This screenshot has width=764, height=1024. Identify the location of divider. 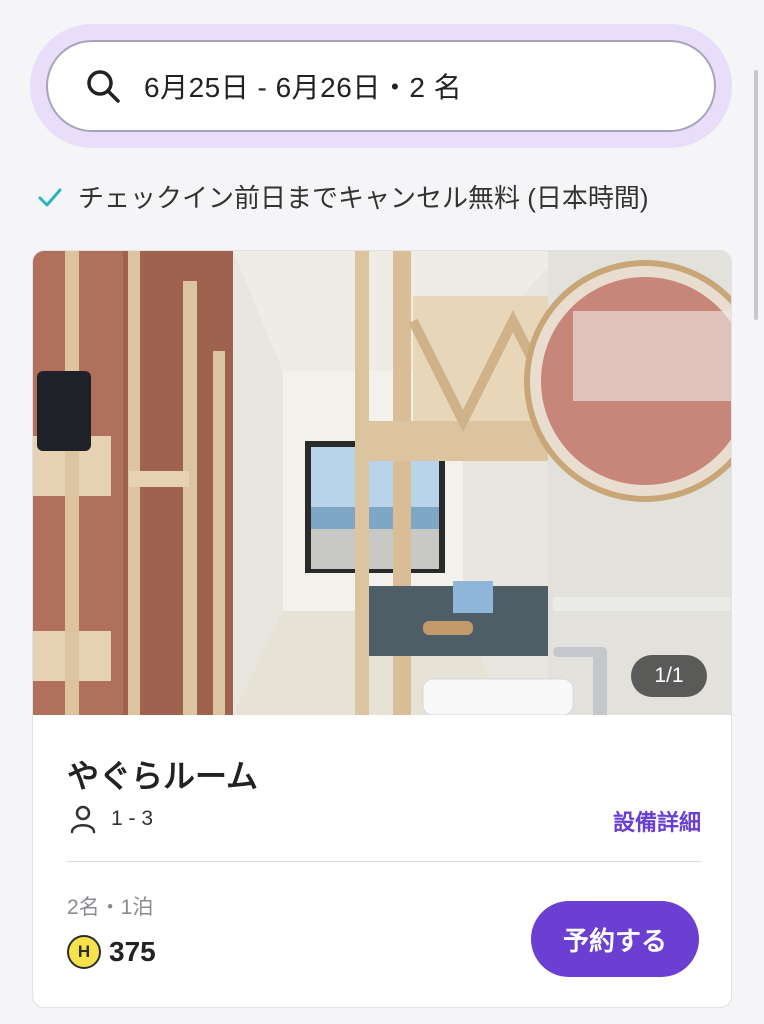
(384, 861).